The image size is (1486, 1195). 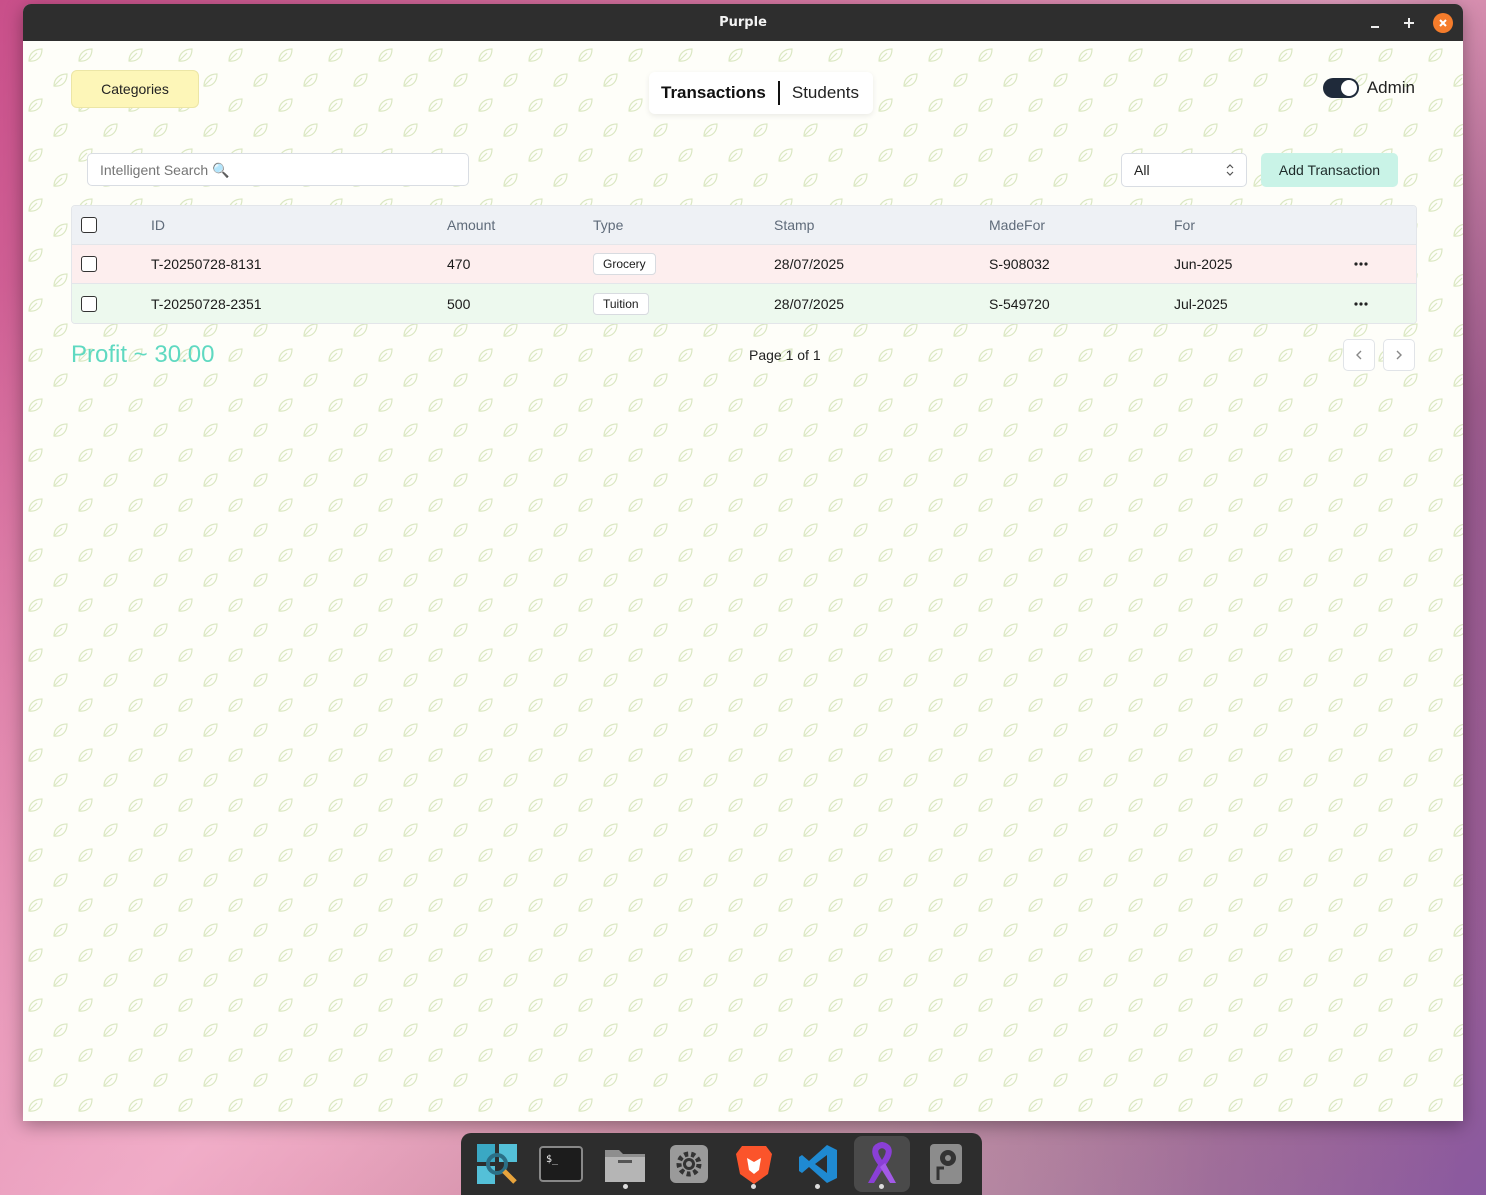 What do you see at coordinates (1375, 26) in the screenshot?
I see `minimize-icon` at bounding box center [1375, 26].